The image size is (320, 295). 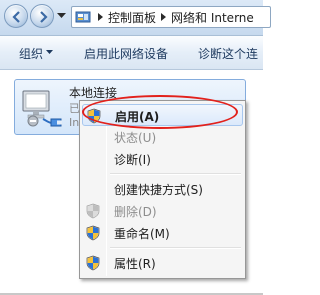 I want to click on menu-item-status-label: 状态(U), so click(x=135, y=138).